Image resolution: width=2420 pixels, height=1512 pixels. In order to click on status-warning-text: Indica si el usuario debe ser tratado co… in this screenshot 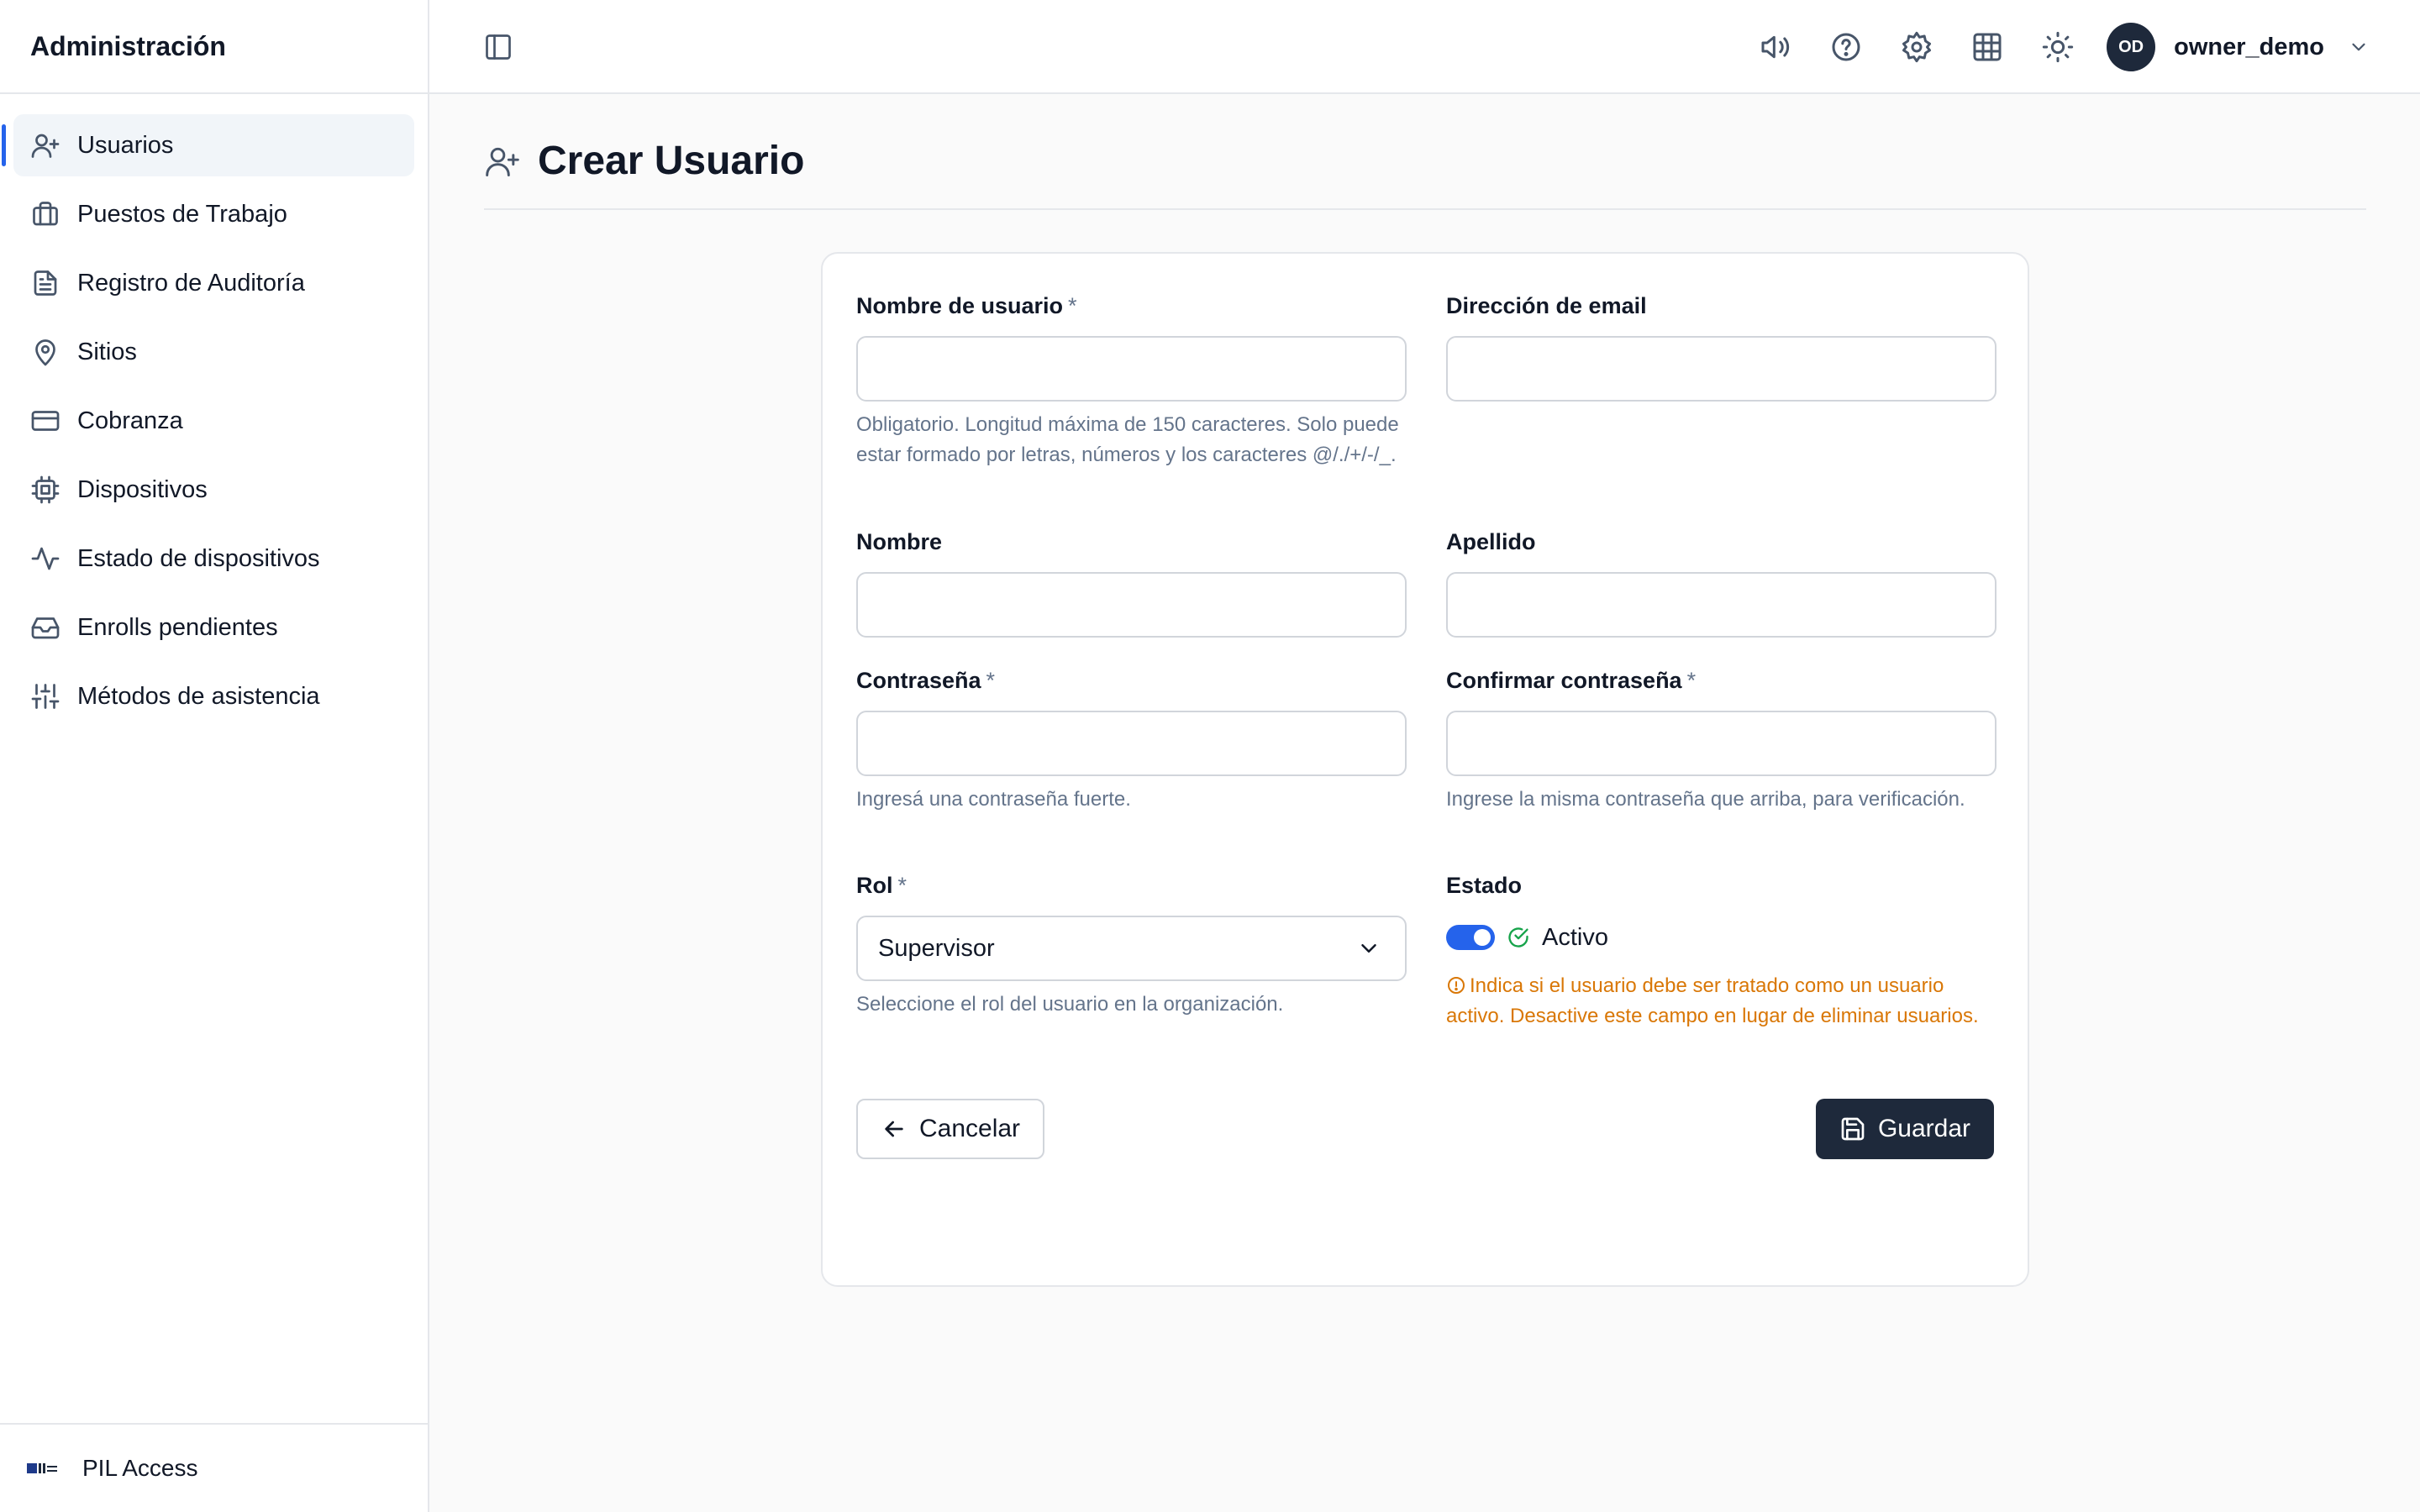, I will do `click(1712, 1000)`.